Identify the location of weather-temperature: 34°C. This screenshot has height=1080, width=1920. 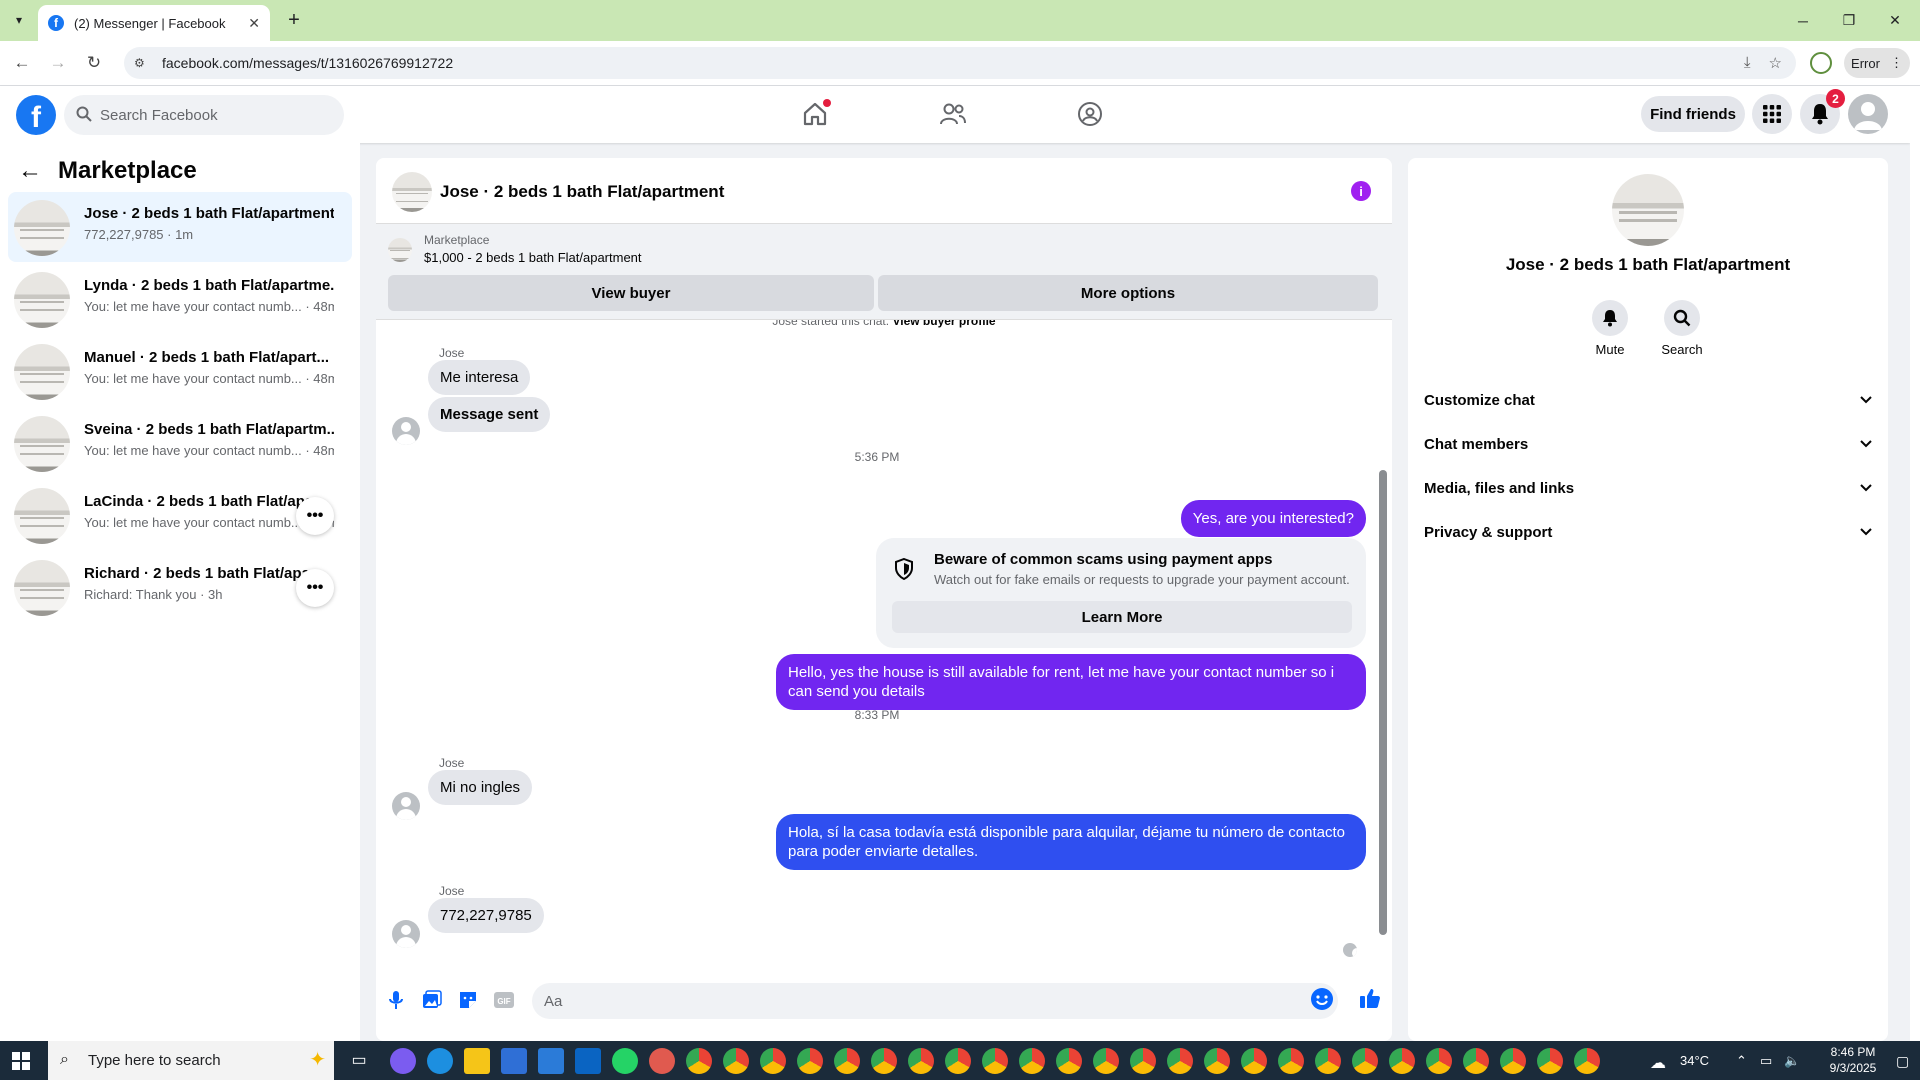
(1694, 1060).